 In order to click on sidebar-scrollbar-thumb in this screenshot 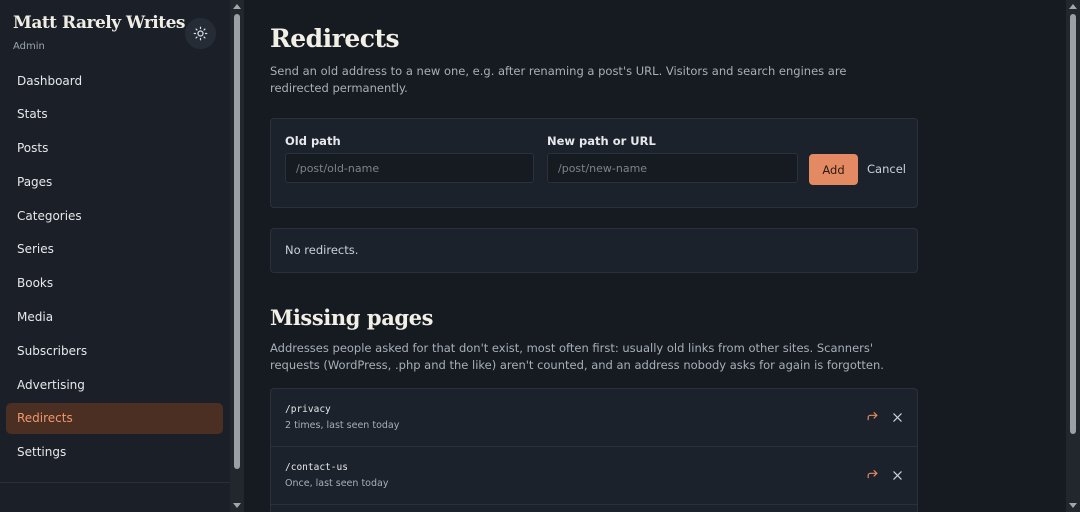, I will do `click(237, 241)`.